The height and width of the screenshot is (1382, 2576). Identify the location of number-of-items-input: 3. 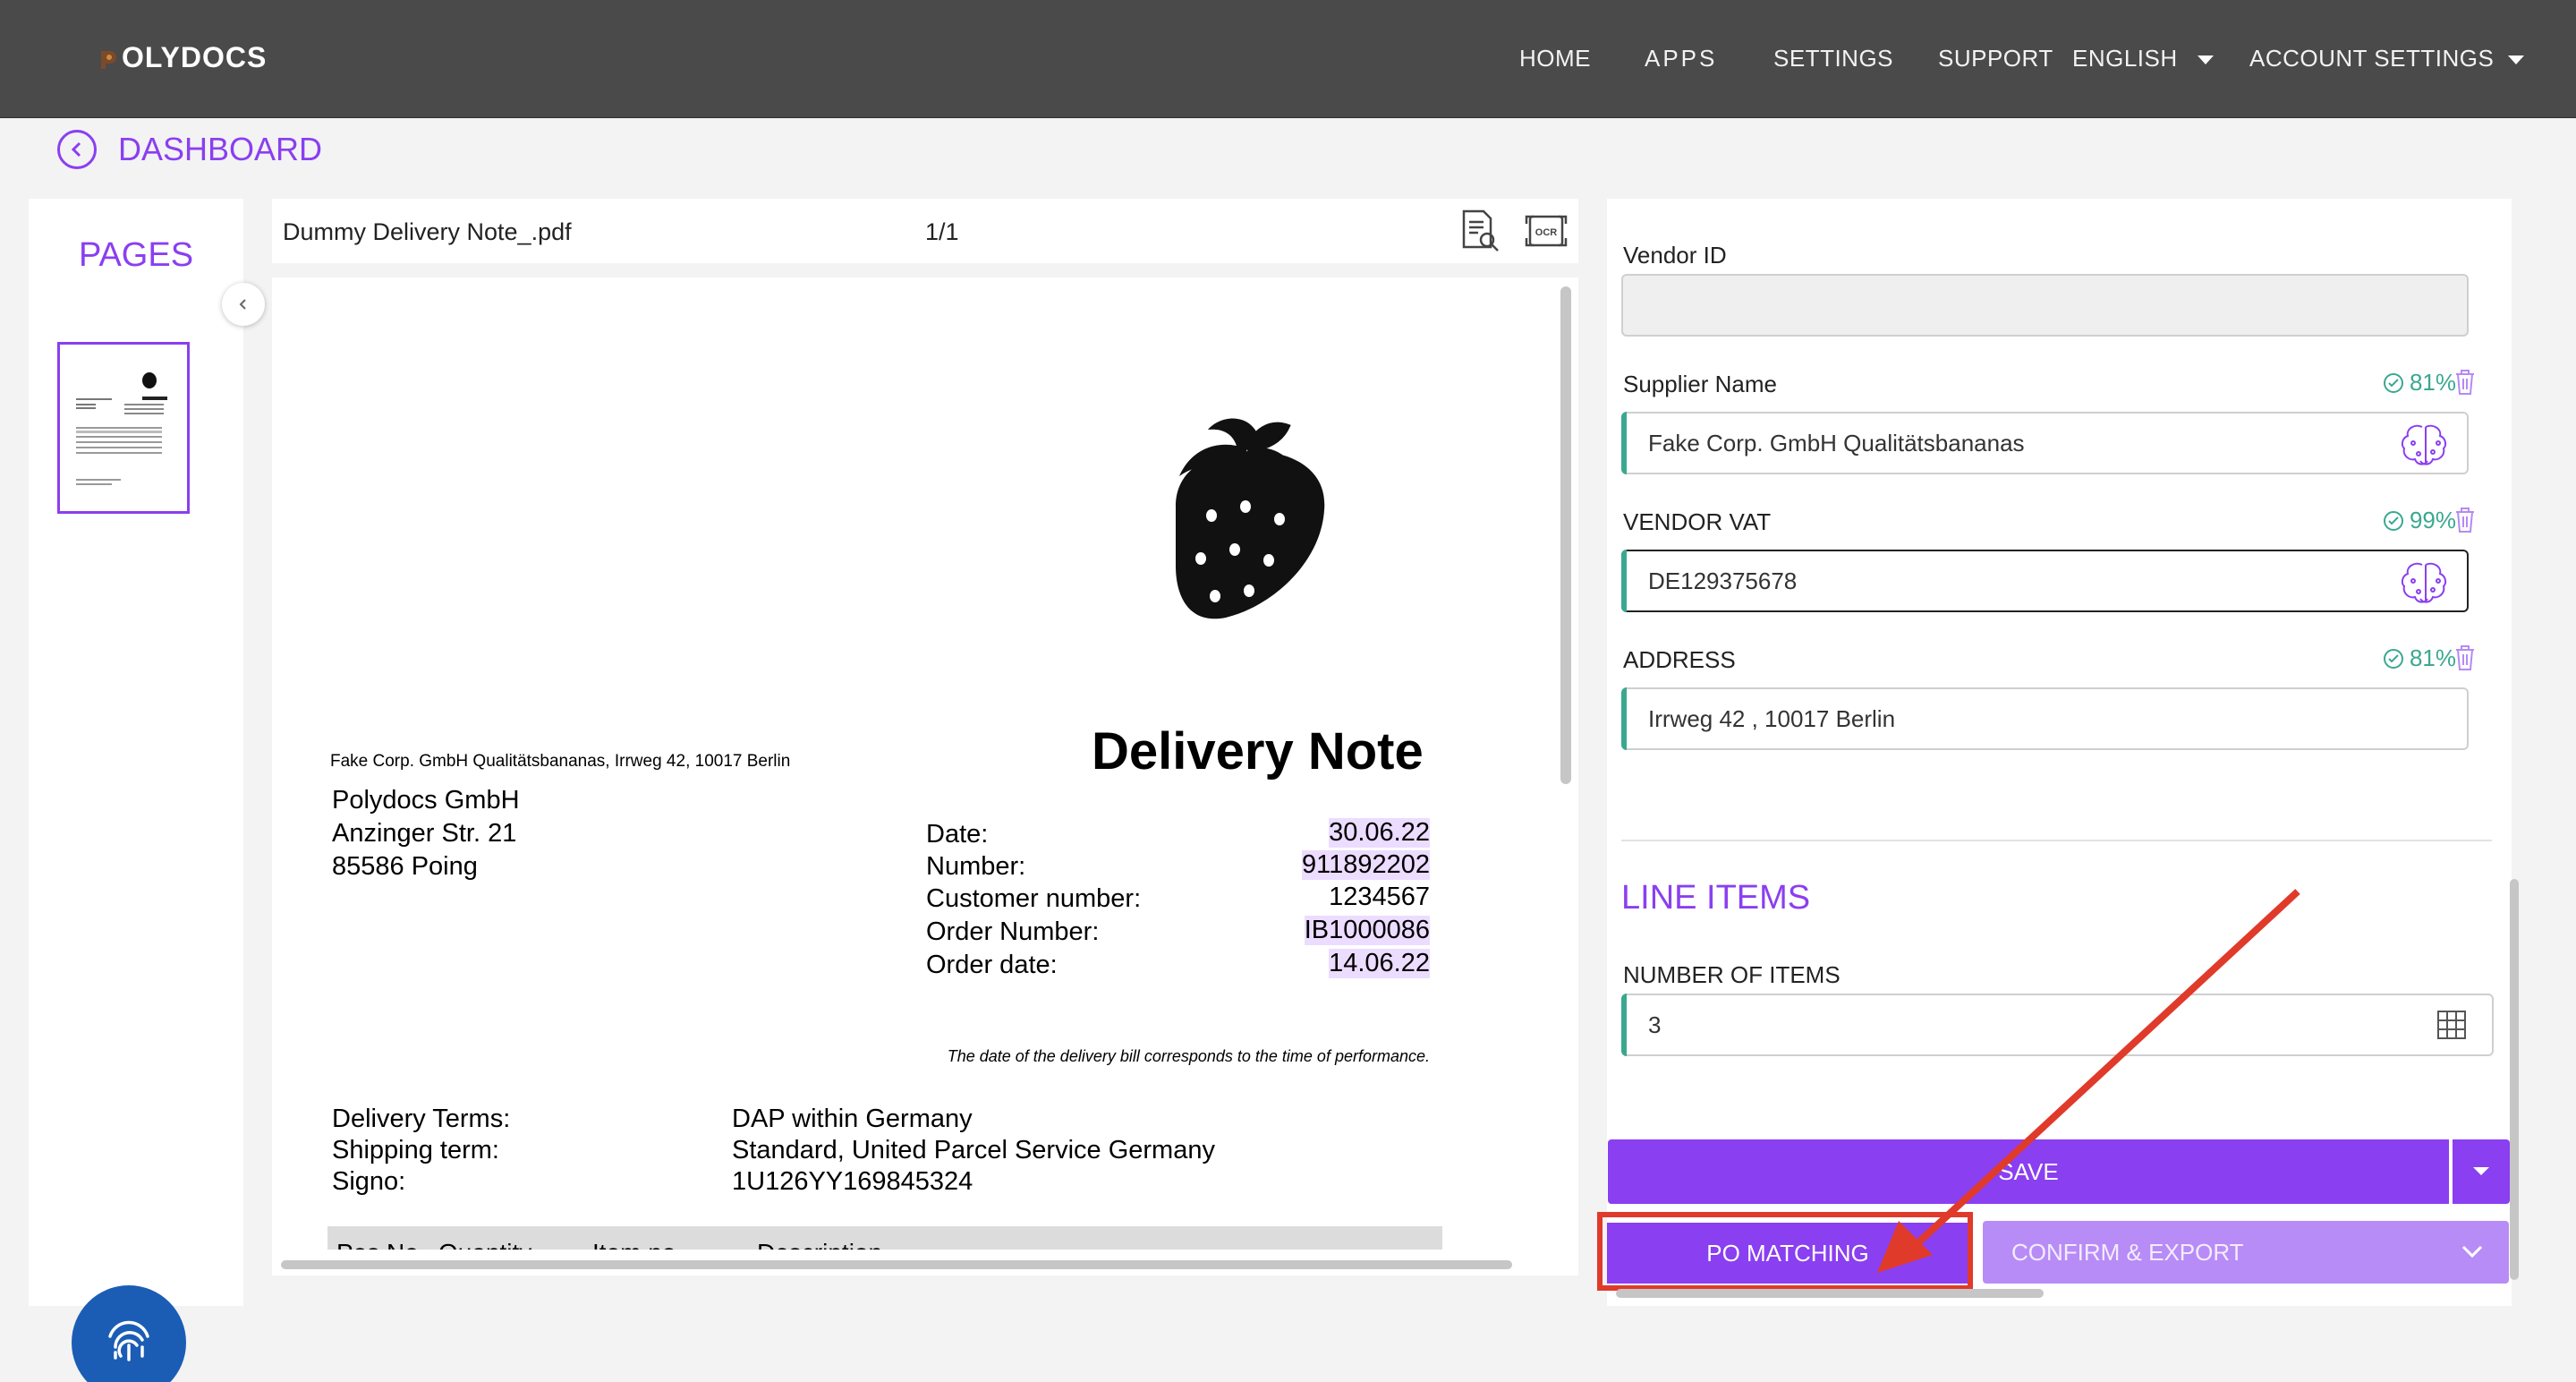
(2057, 1025).